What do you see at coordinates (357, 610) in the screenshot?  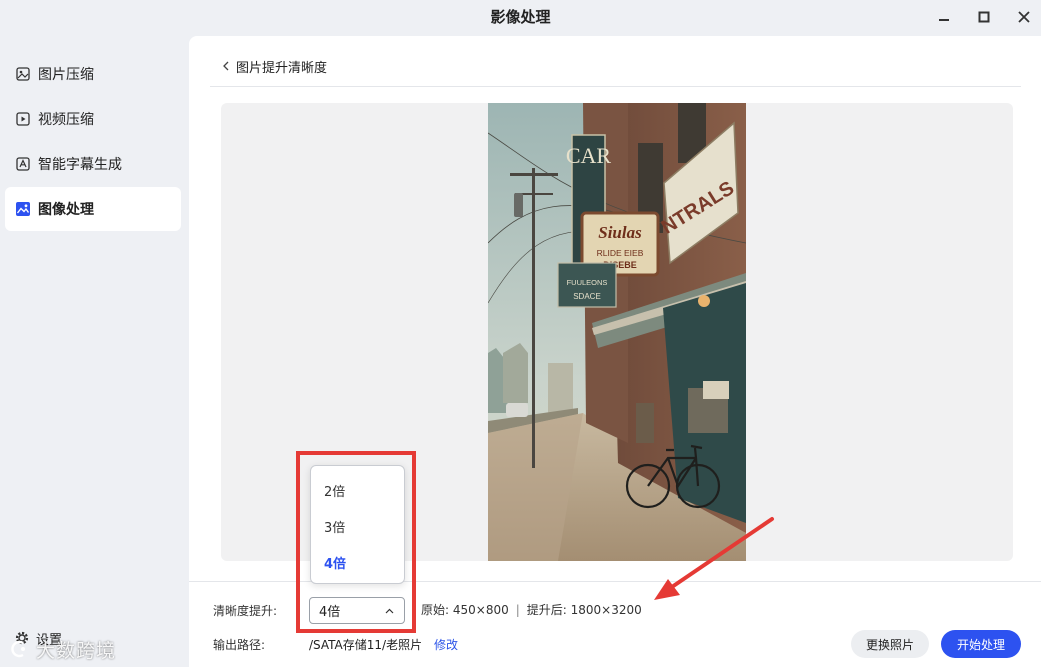 I see `clarity-select: 4倍` at bounding box center [357, 610].